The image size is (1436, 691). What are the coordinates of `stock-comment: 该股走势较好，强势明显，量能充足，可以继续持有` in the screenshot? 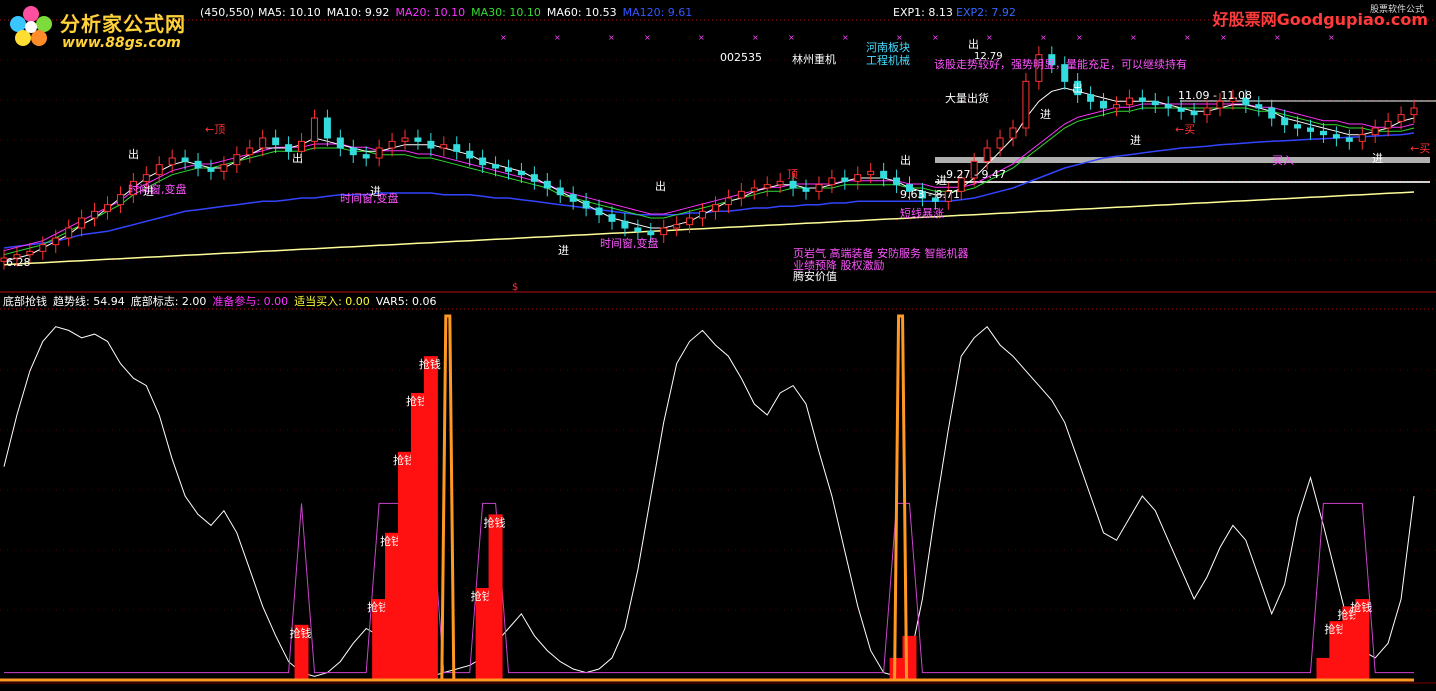 It's located at (1060, 64).